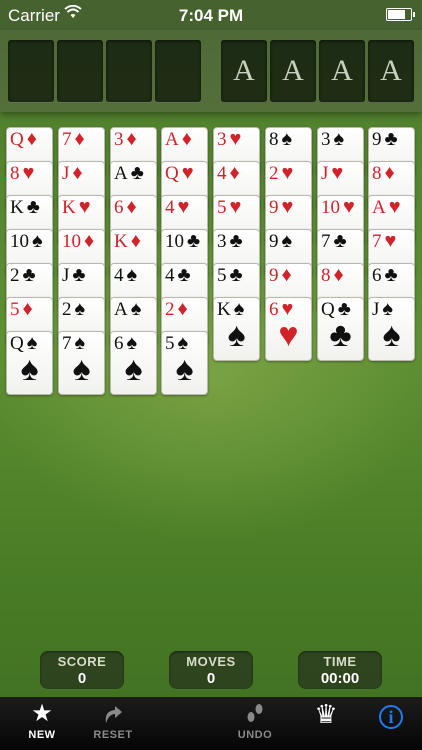 This screenshot has width=422, height=750. What do you see at coordinates (113, 721) in the screenshot?
I see `reset-button: RESET` at bounding box center [113, 721].